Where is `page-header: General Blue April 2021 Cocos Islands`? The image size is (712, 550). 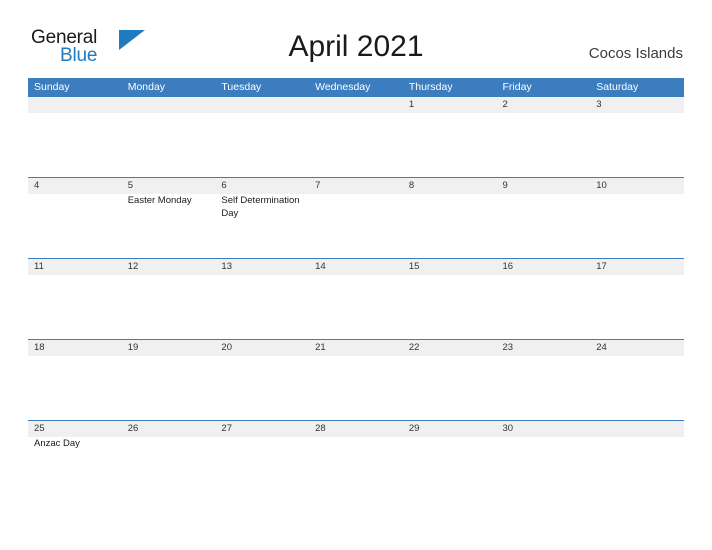 page-header: General Blue April 2021 Cocos Islands is located at coordinates (356, 38).